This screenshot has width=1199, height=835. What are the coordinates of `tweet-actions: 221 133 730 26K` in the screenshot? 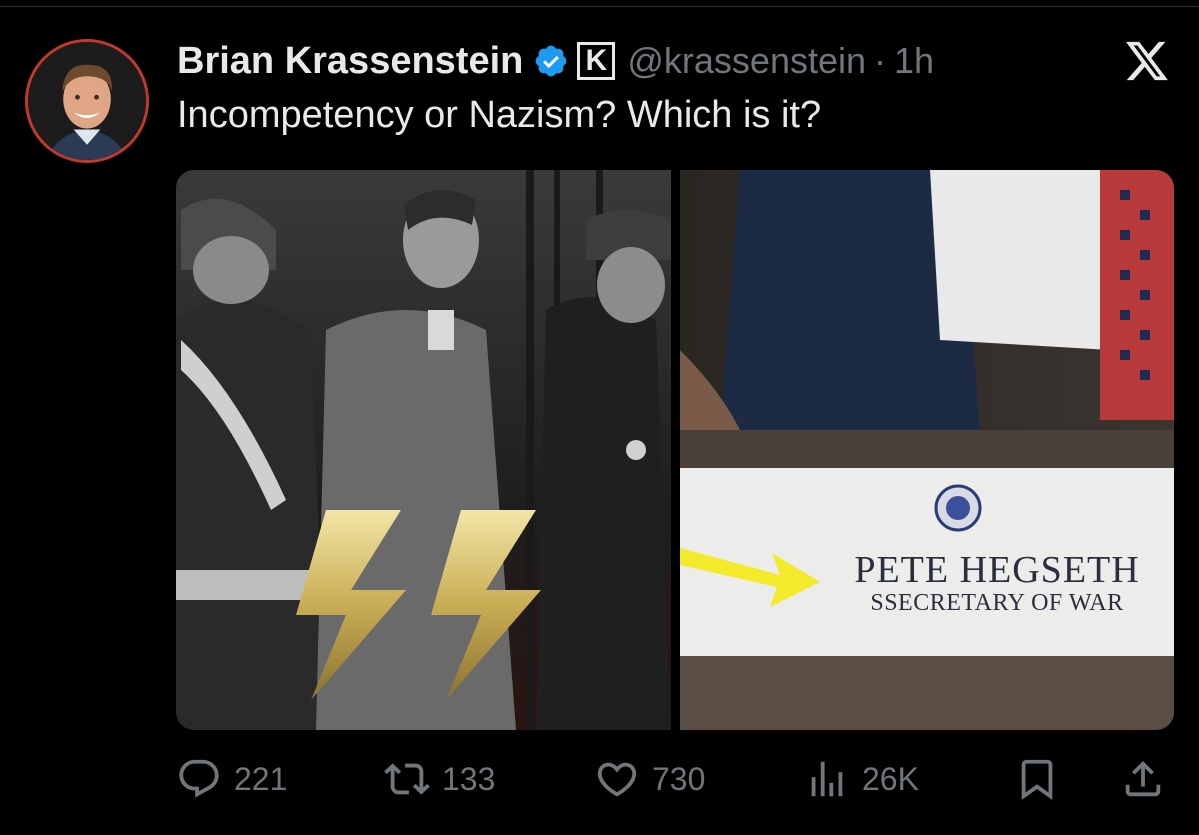 It's located at (671, 779).